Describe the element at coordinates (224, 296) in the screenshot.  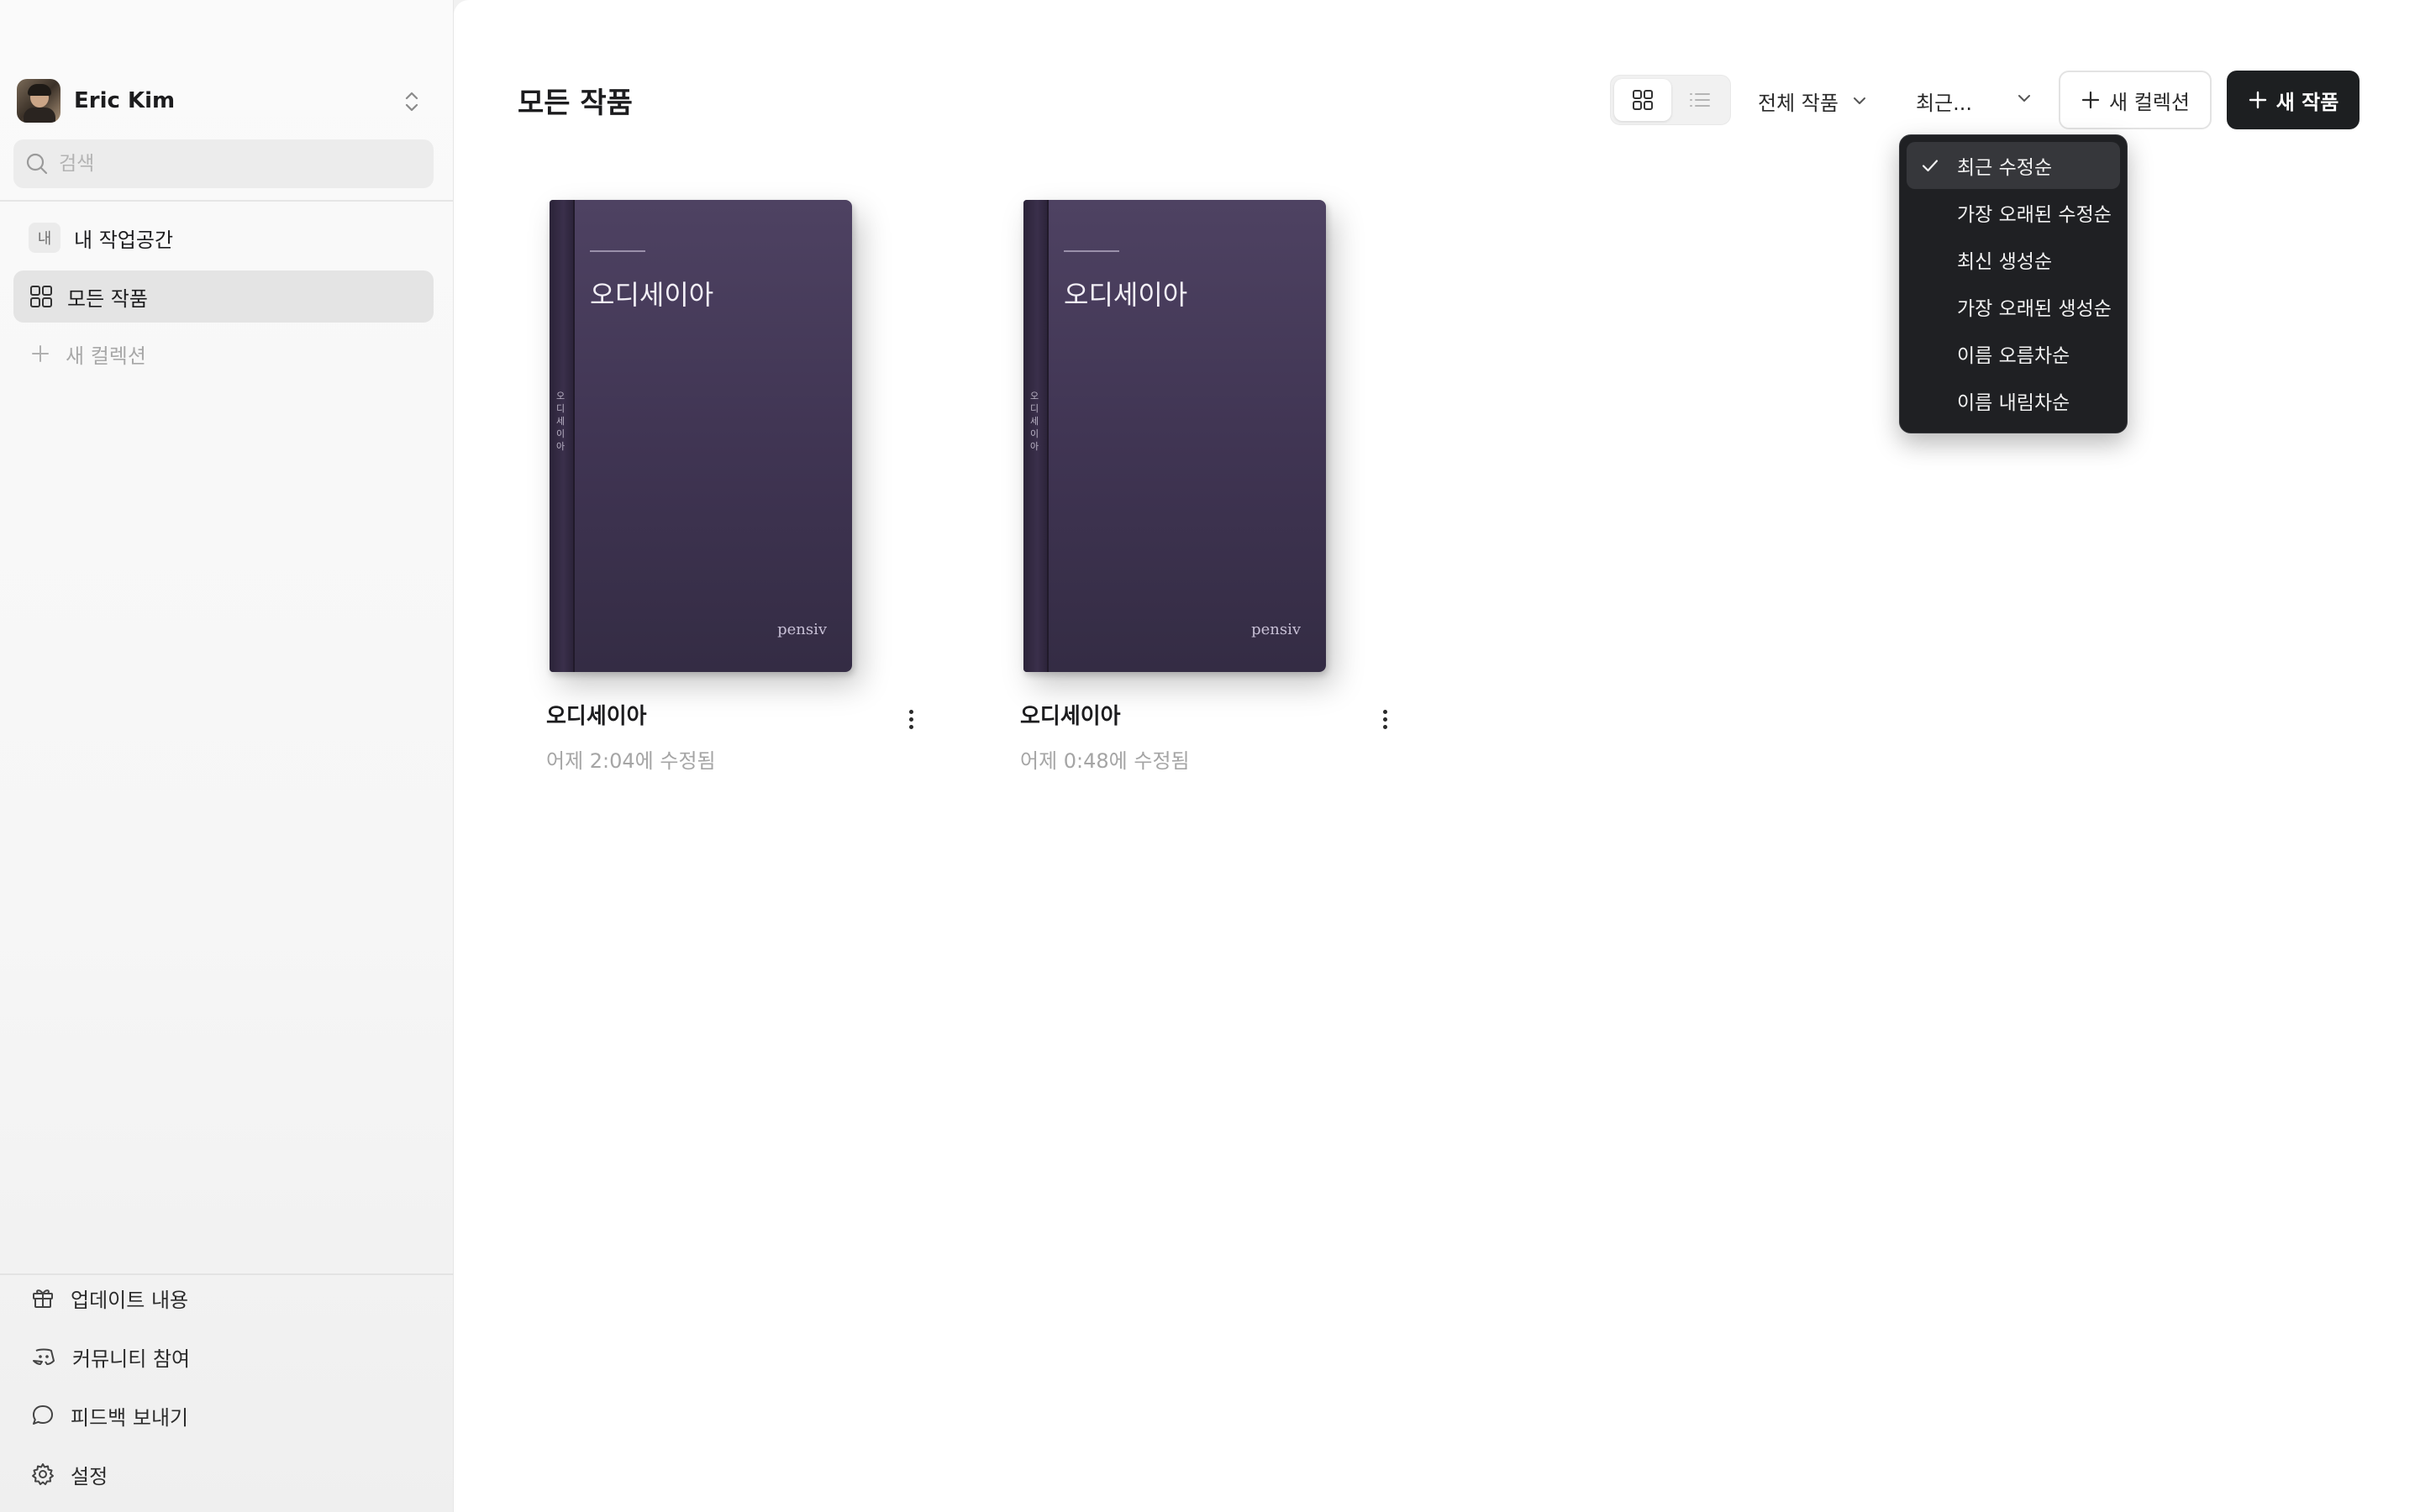
I see `sidebar-item-all-works: 모든 작품` at that location.